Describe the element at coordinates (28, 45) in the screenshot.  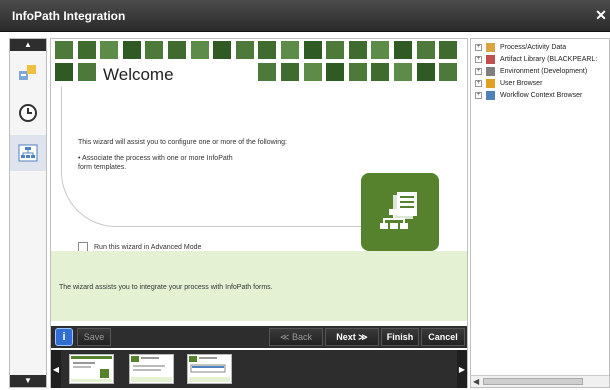
I see `sidebar-scroll-up-button: ▲` at that location.